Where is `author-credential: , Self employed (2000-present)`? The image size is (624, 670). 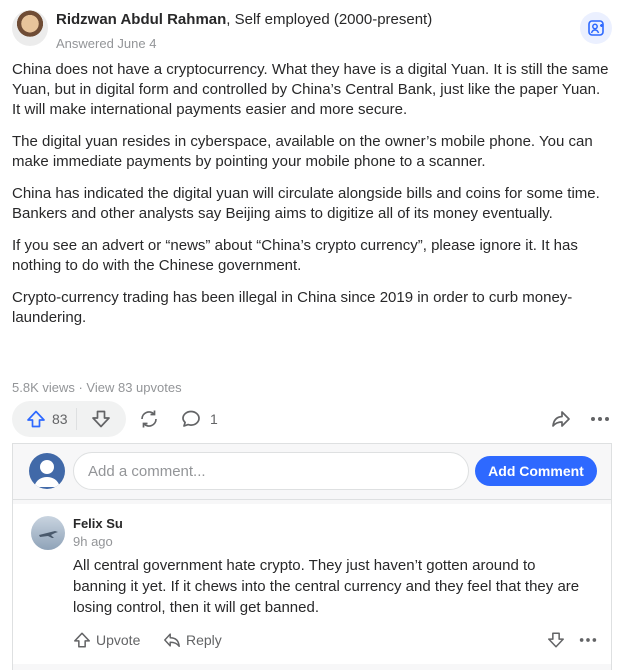
author-credential: , Self employed (2000-present) is located at coordinates (329, 19).